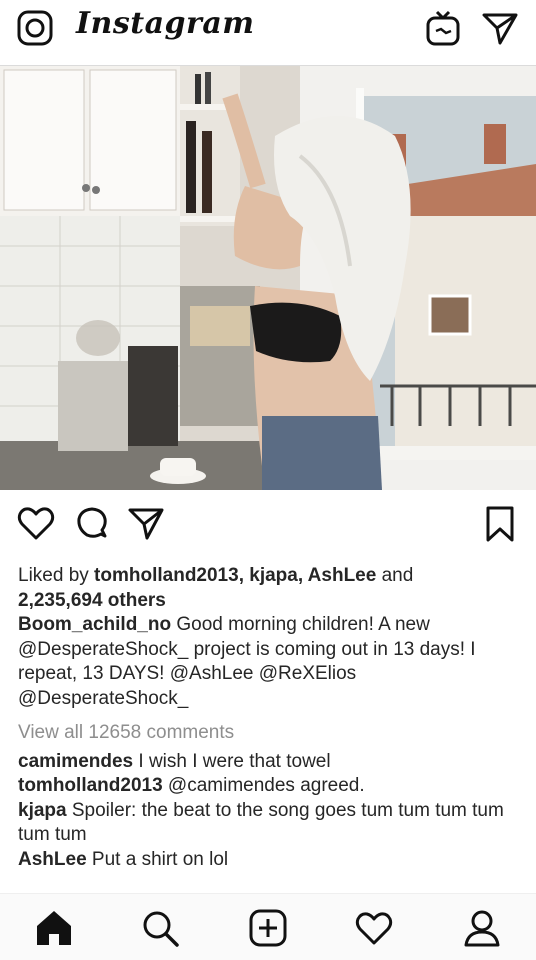  I want to click on paper-plane-icon, so click(500, 28).